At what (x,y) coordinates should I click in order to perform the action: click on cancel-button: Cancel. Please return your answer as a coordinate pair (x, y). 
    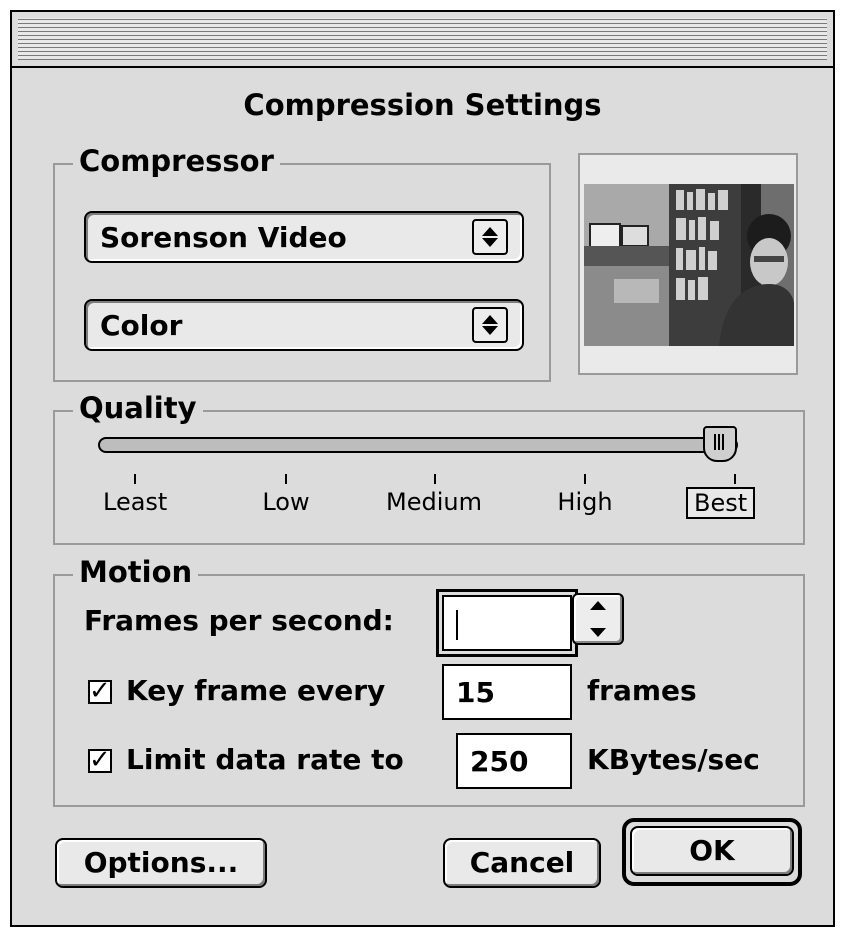
    Looking at the image, I should click on (522, 863).